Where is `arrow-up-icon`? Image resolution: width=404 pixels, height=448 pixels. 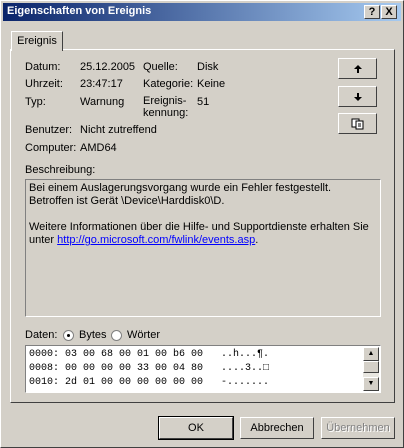
arrow-up-icon is located at coordinates (357, 68).